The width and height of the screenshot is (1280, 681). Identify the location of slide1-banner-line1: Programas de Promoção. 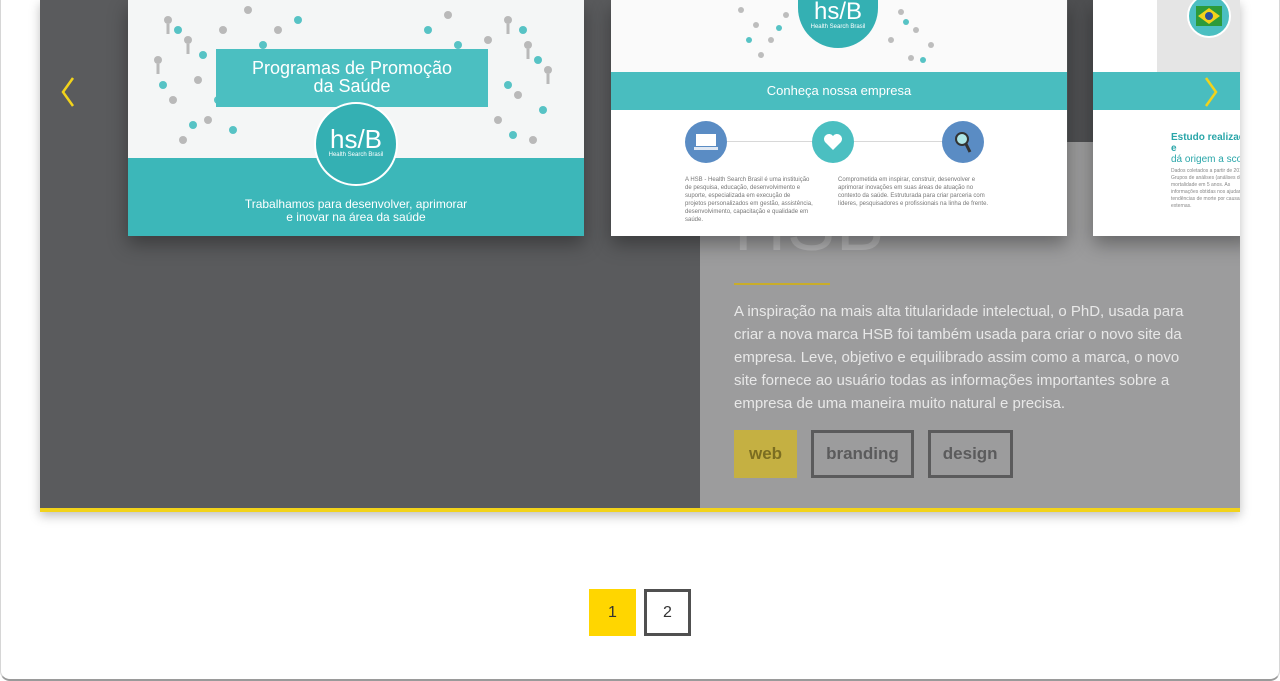
(352, 68).